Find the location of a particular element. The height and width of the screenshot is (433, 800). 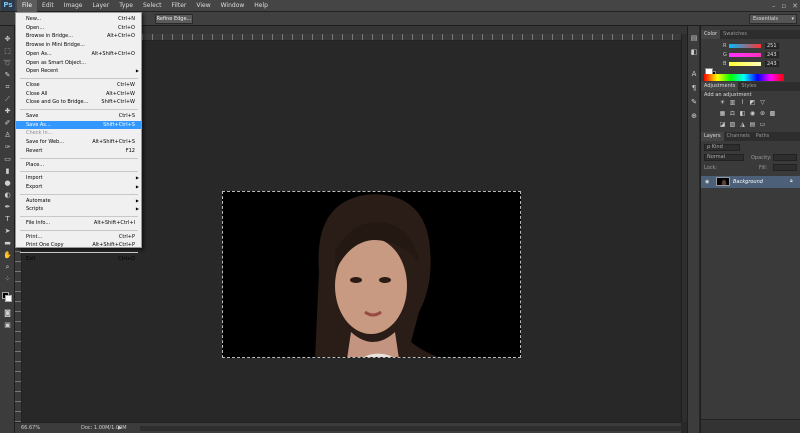

layer-row: ◉ Background 🔒︎ is located at coordinates (750, 182).